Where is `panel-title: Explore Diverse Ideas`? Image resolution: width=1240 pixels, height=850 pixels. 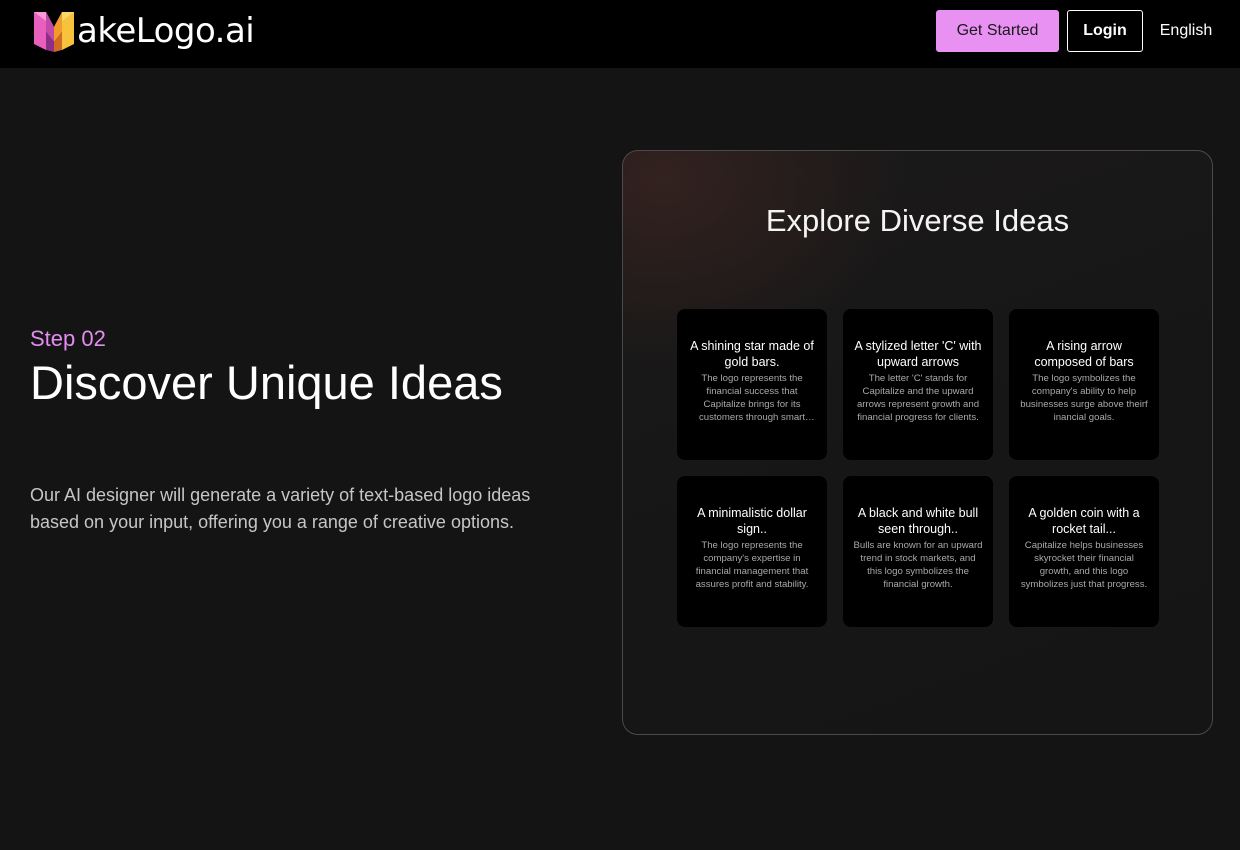
panel-title: Explore Diverse Ideas is located at coordinates (917, 220).